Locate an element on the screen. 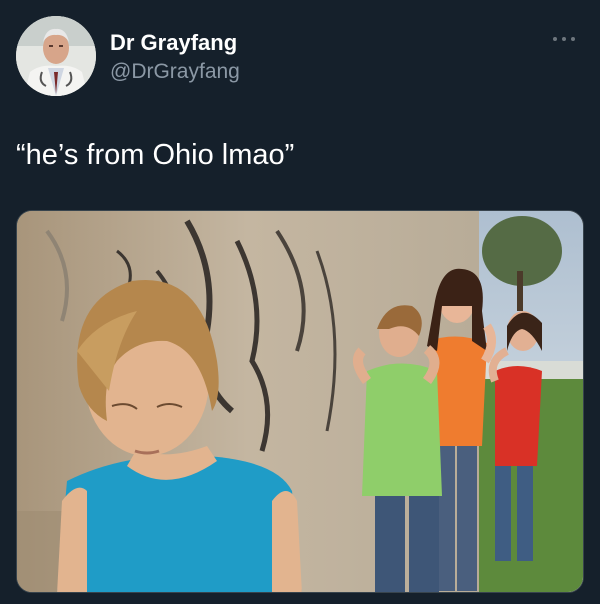  avatar is located at coordinates (56, 56).